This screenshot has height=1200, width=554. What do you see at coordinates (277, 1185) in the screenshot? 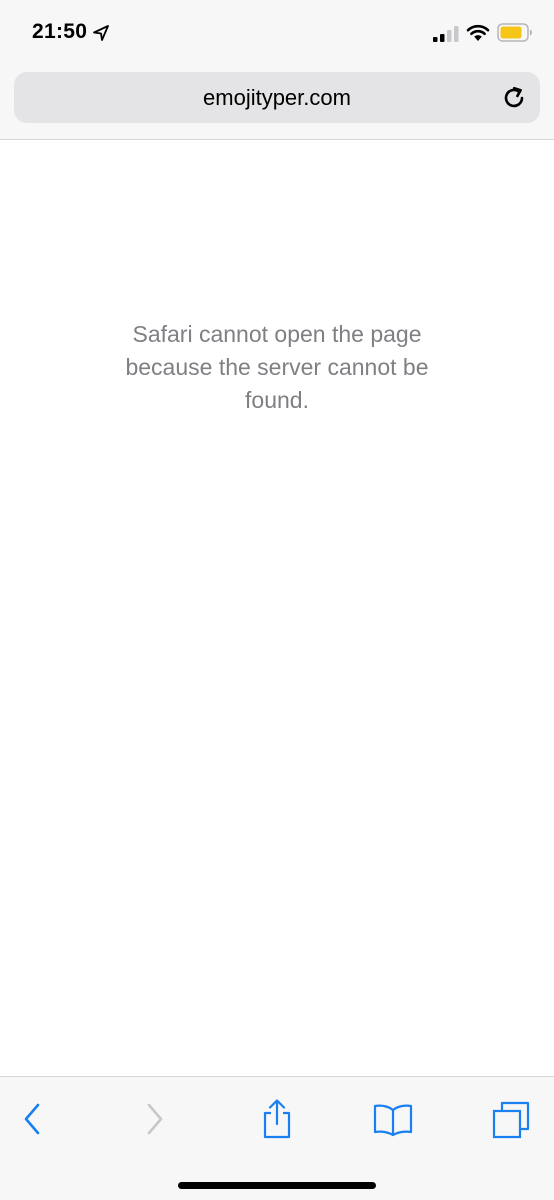
I see `home-indicator` at bounding box center [277, 1185].